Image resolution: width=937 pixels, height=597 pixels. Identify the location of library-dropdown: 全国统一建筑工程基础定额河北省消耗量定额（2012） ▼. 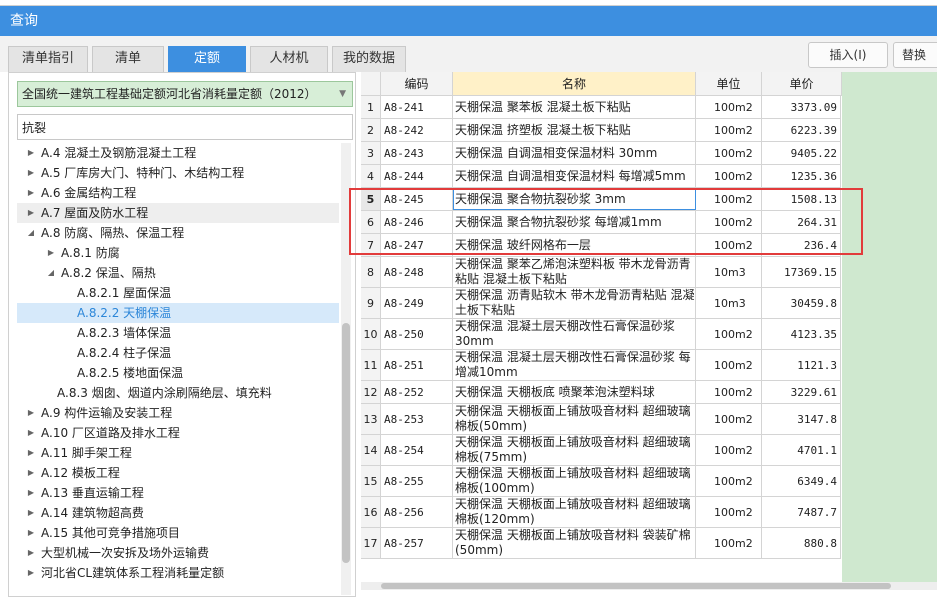
(185, 94).